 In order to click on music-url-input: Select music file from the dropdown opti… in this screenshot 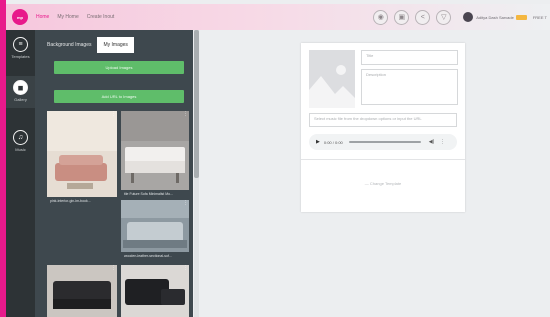, I will do `click(383, 120)`.